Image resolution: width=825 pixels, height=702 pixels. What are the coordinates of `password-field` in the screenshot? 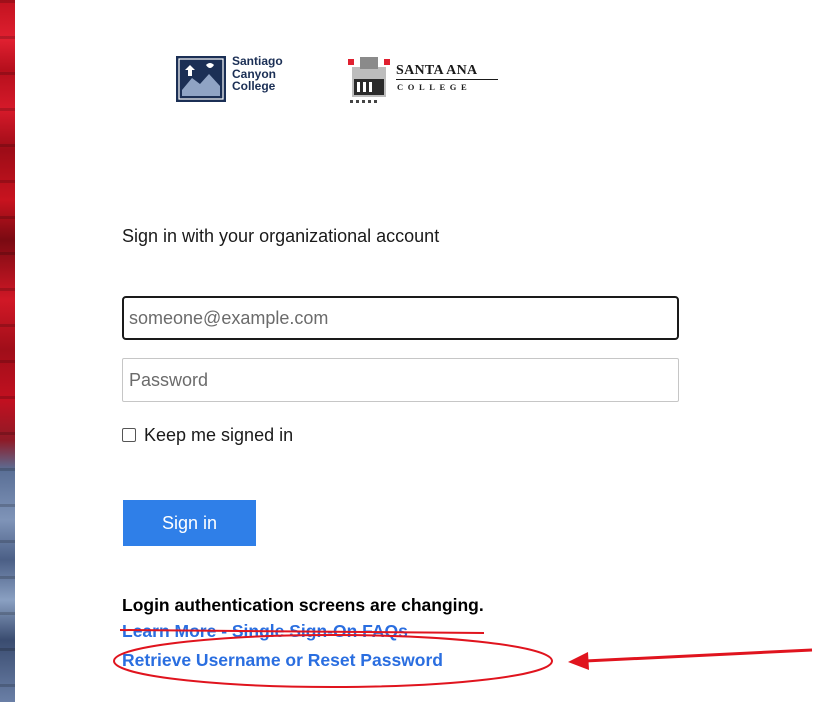 It's located at (400, 380).